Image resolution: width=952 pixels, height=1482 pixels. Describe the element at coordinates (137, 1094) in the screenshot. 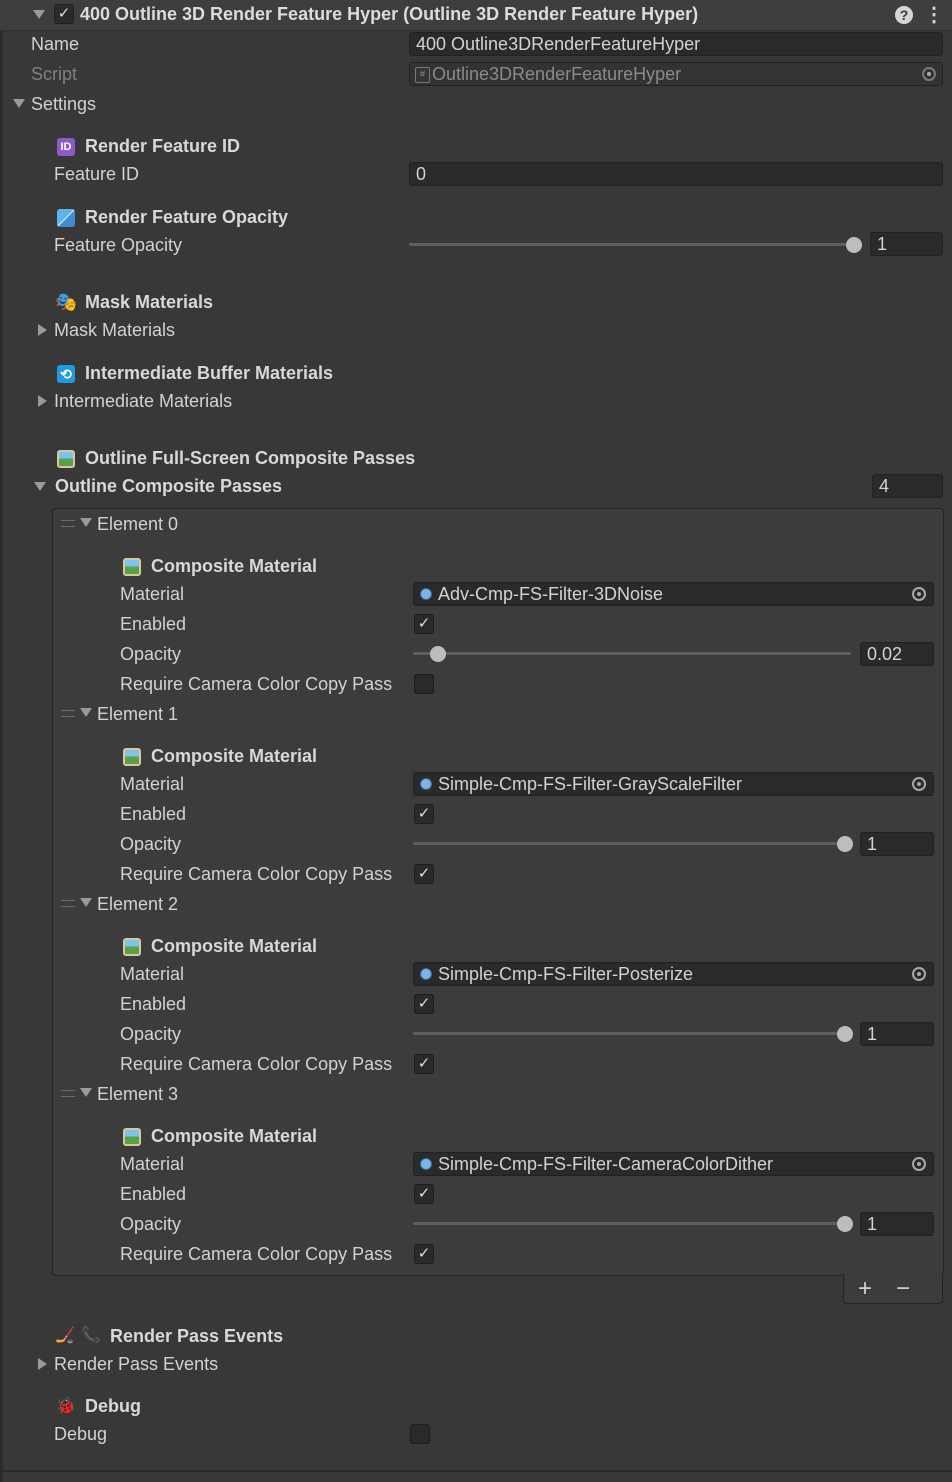

I see `element-label: Element 3` at that location.